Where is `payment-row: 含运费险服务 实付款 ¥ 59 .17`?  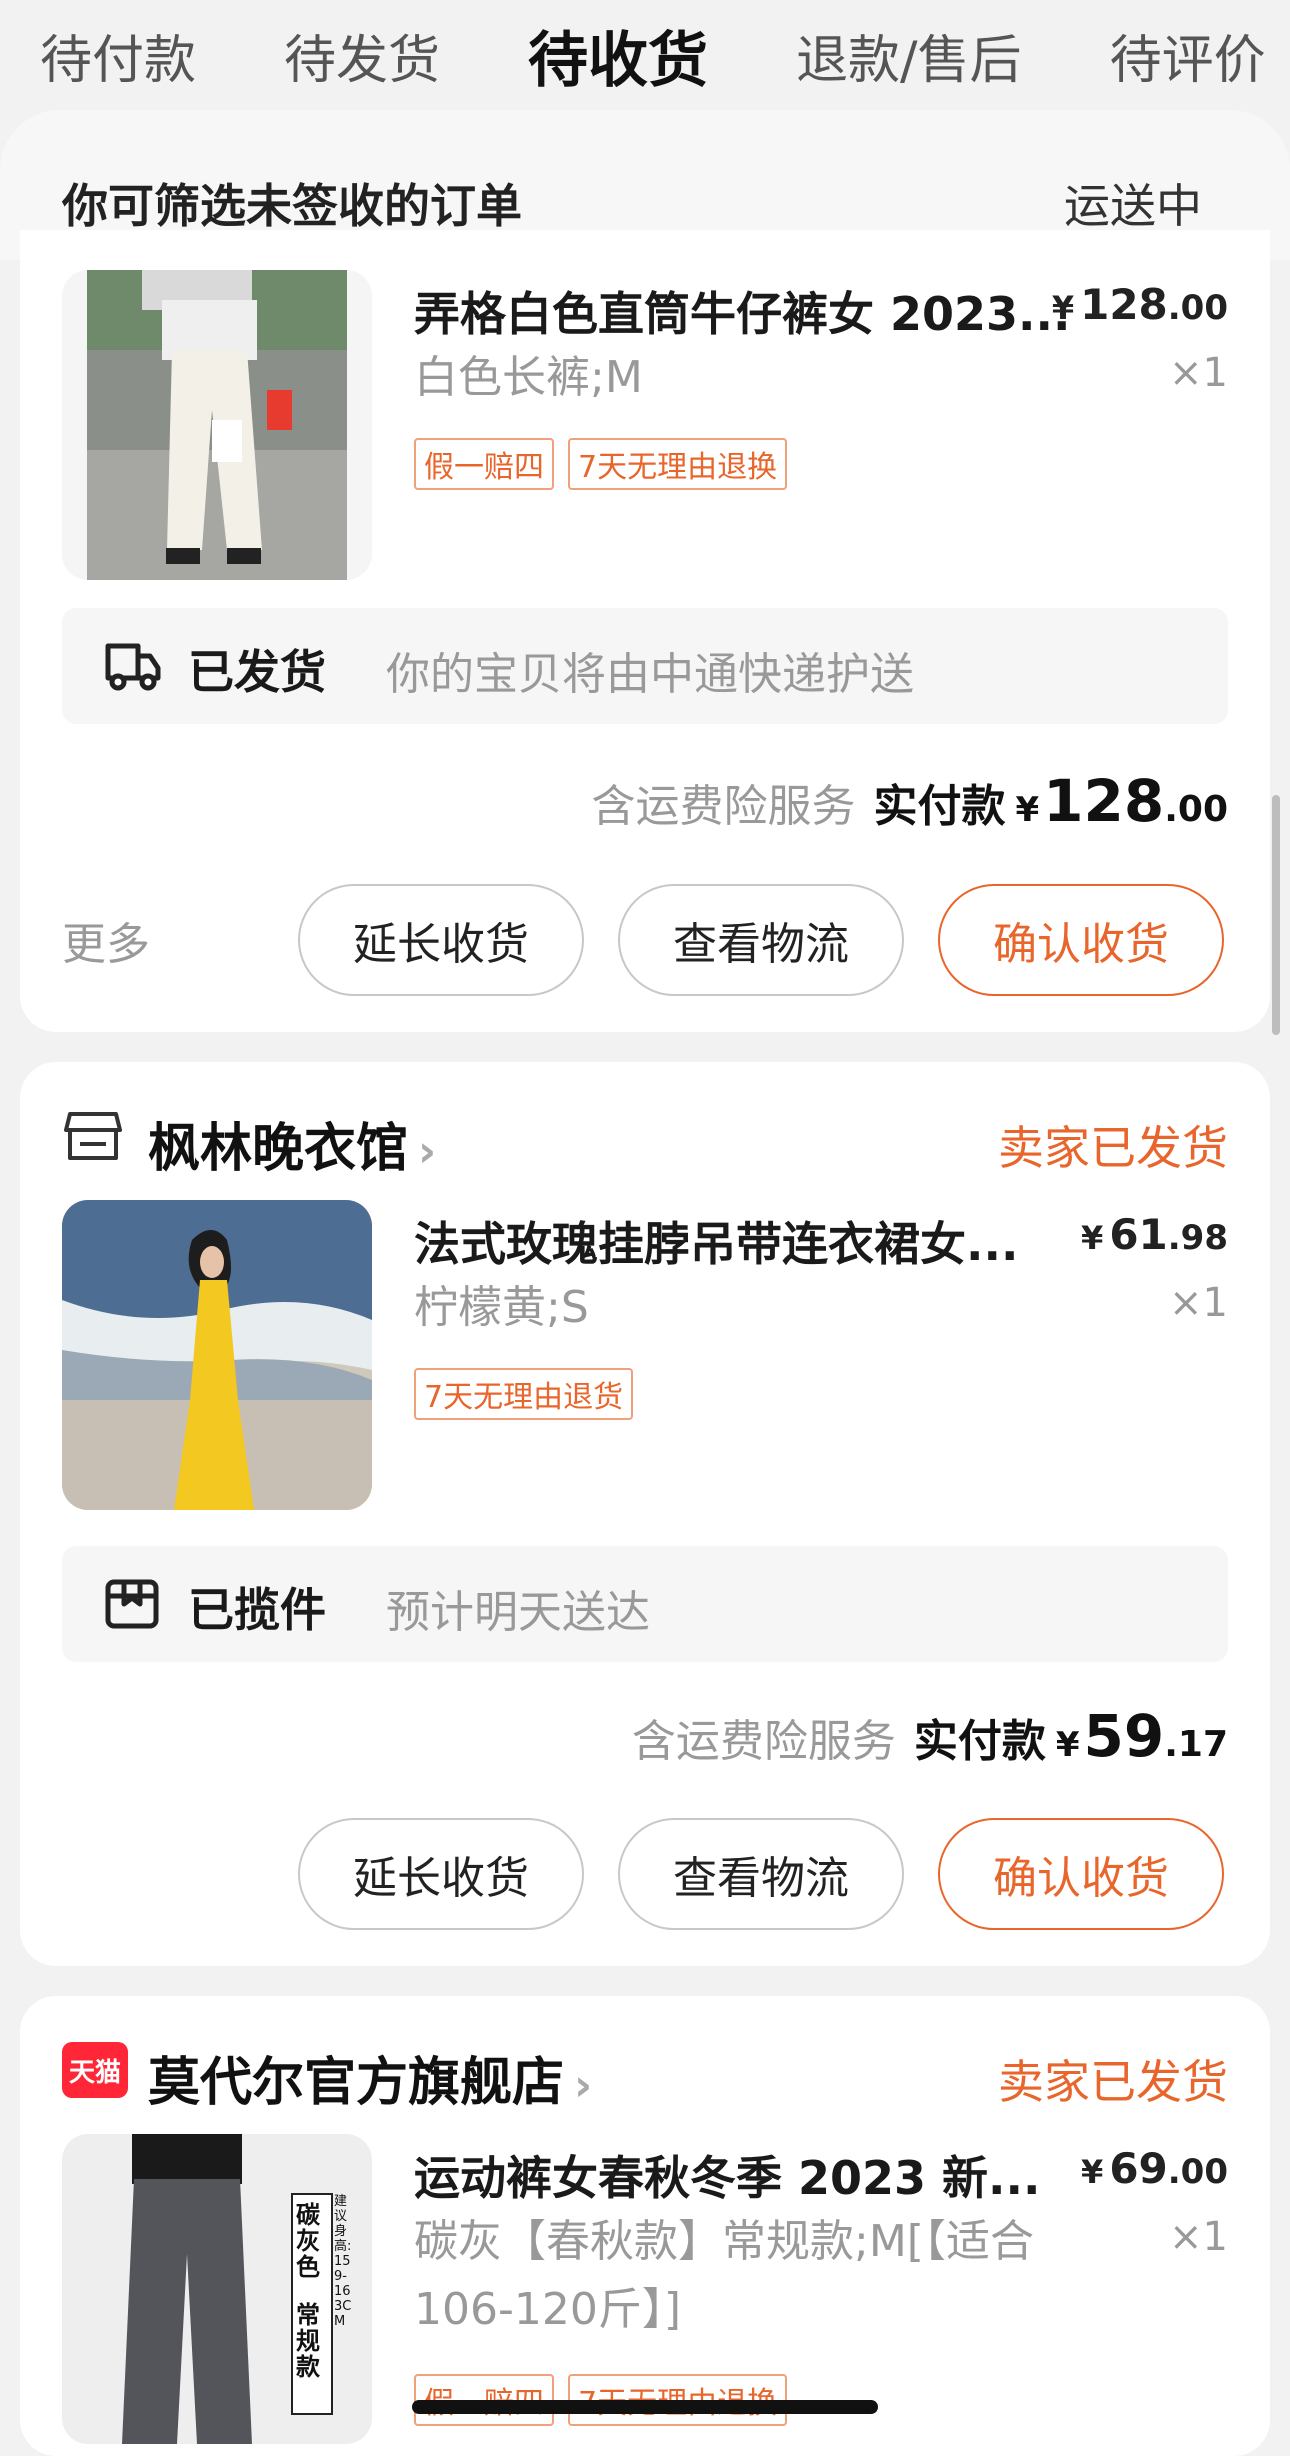
payment-row: 含运费险服务 实付款 ¥ 59 .17 is located at coordinates (930, 1737).